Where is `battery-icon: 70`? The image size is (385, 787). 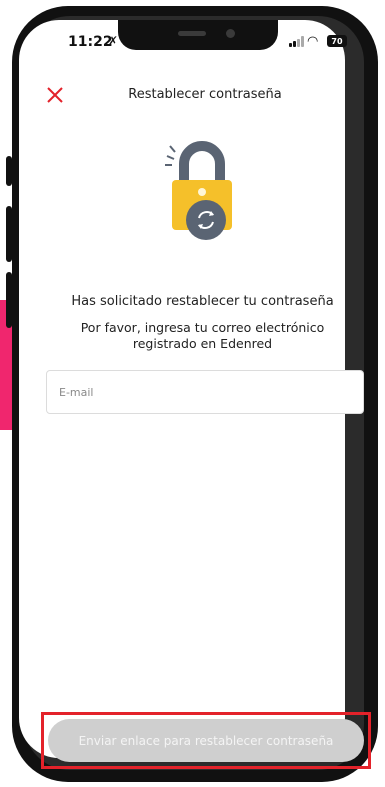 battery-icon: 70 is located at coordinates (337, 41).